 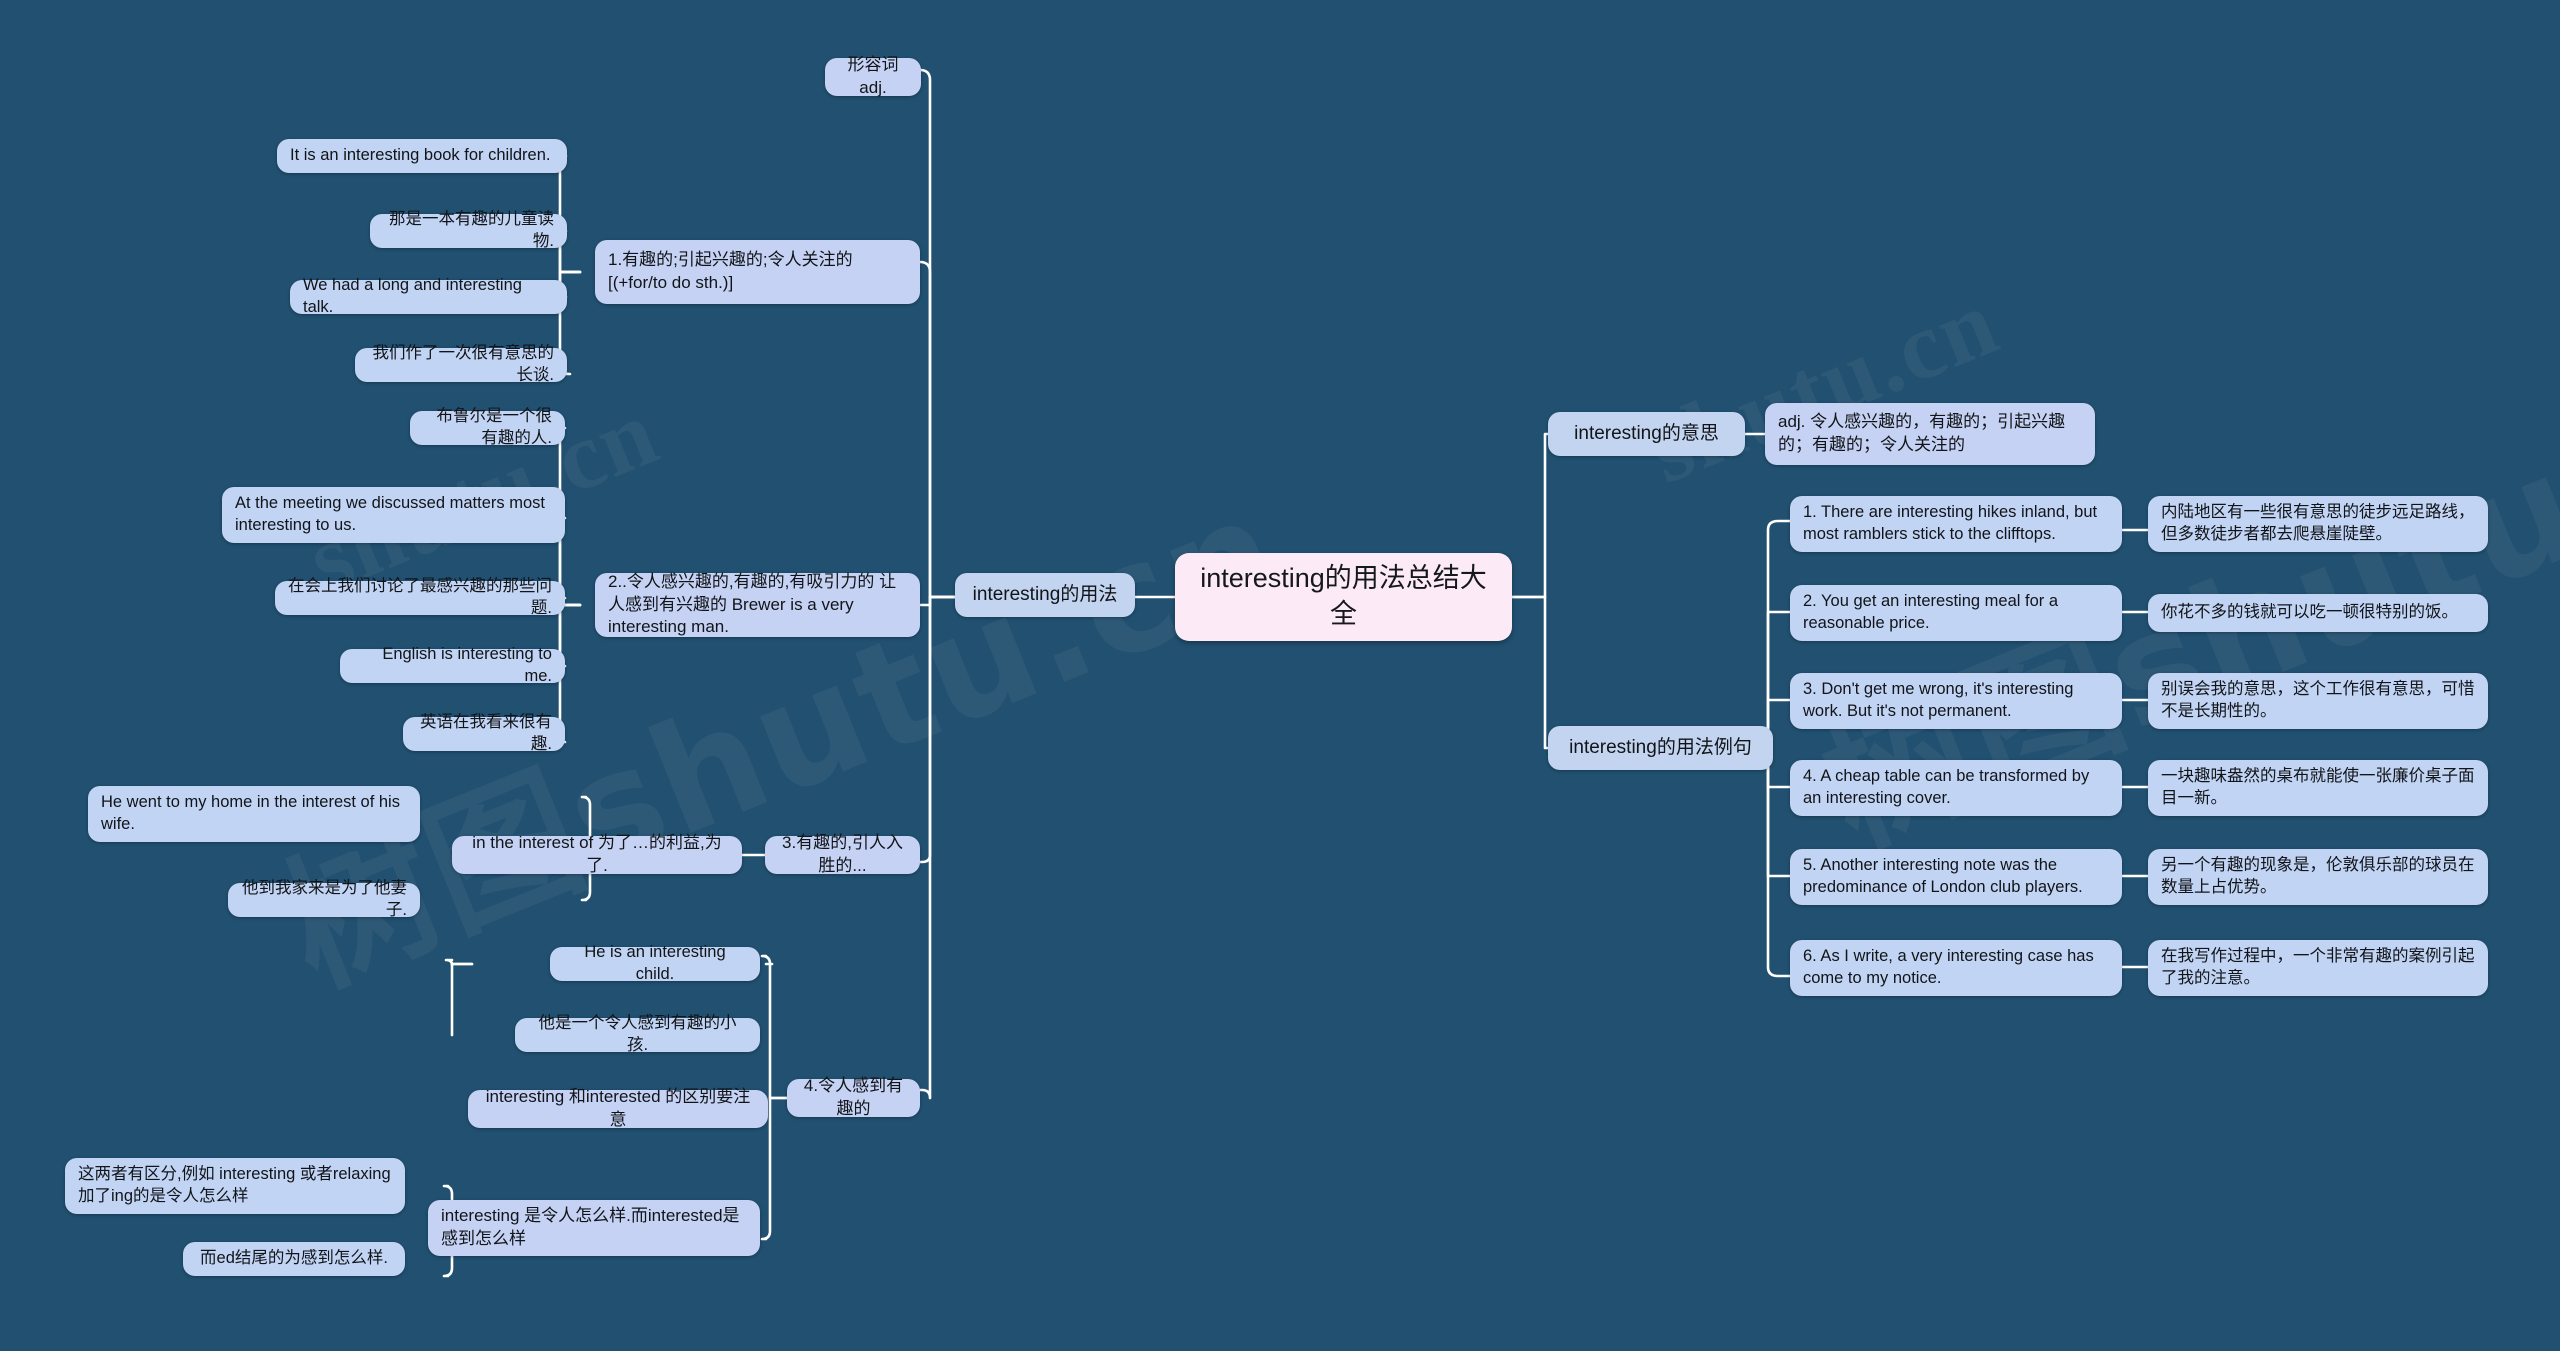 I want to click on leaf-sense2-example-3: 在会上我们讨论了最感兴趣的那些问题., so click(x=420, y=597).